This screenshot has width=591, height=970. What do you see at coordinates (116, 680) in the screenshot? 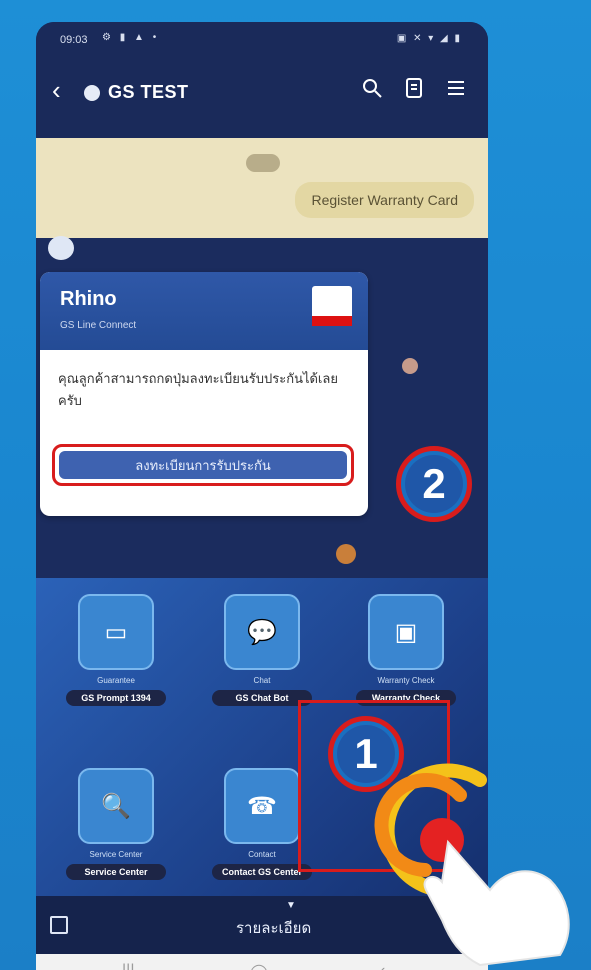
I see `menu-tile-caption: Guarantee` at bounding box center [116, 680].